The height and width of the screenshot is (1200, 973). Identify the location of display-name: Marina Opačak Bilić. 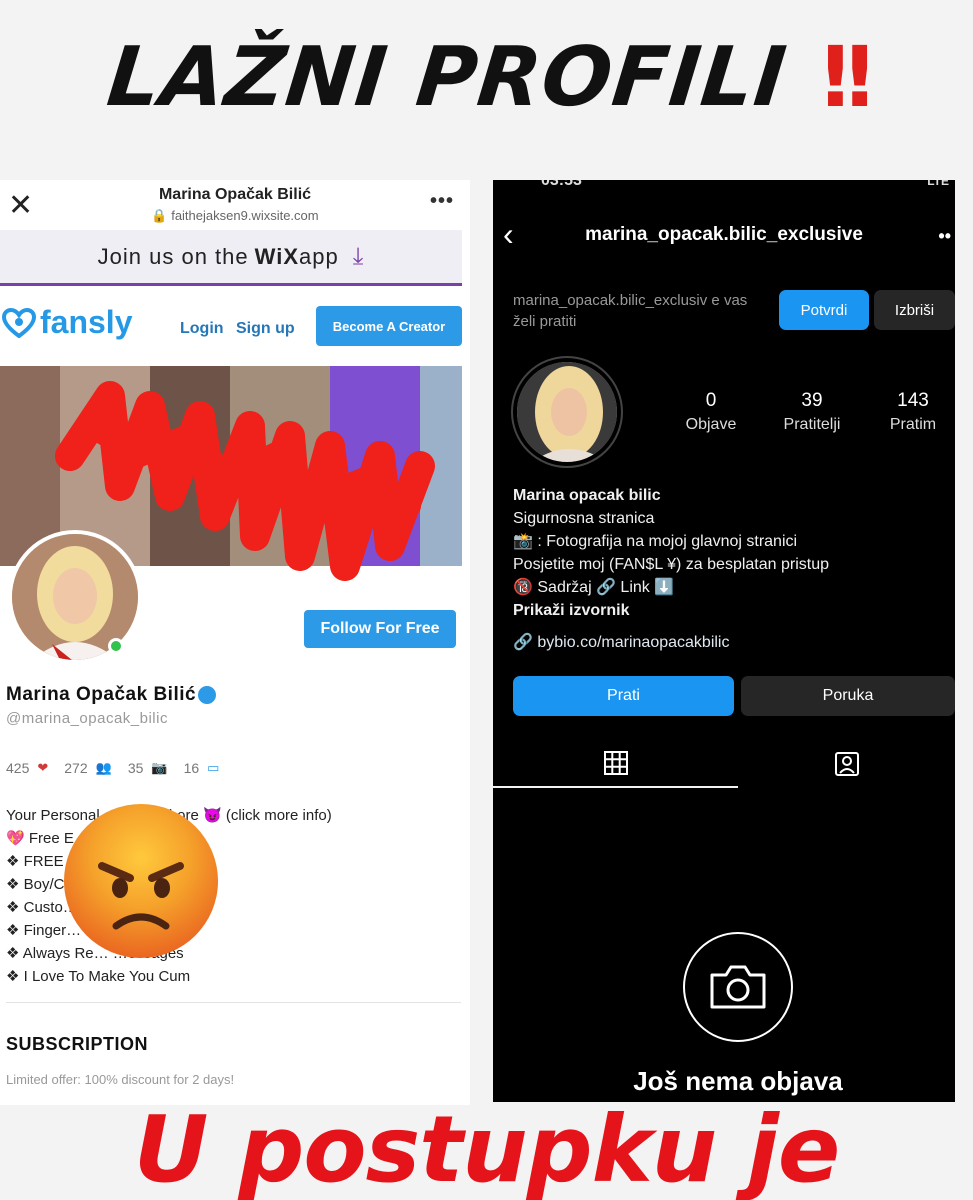
(111, 695).